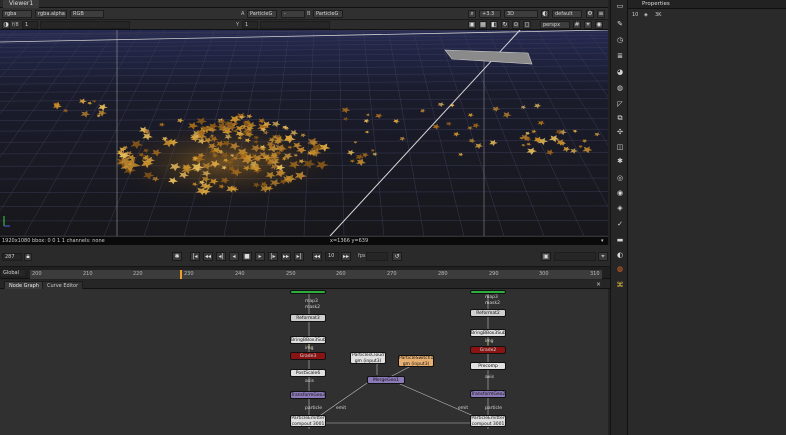  I want to click on timeline-ruler: 200 210 220 230 240 250 260 270 280 290 300 310, so click(316, 274).